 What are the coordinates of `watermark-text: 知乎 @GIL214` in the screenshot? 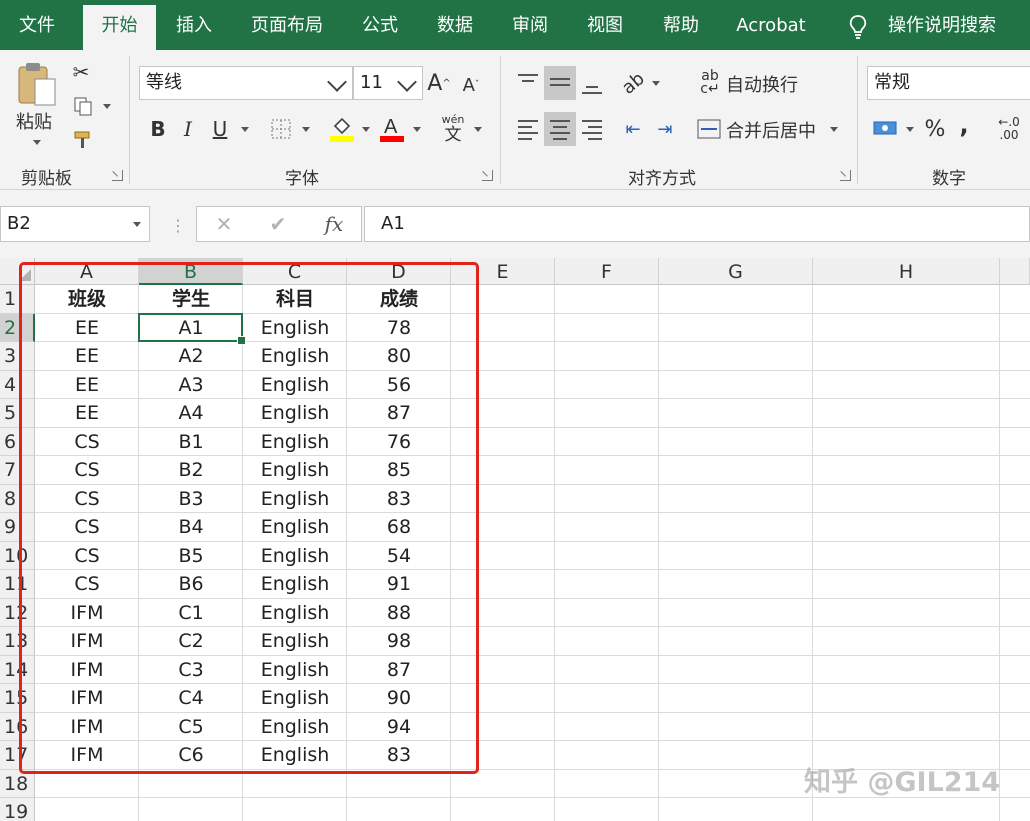 It's located at (902, 782).